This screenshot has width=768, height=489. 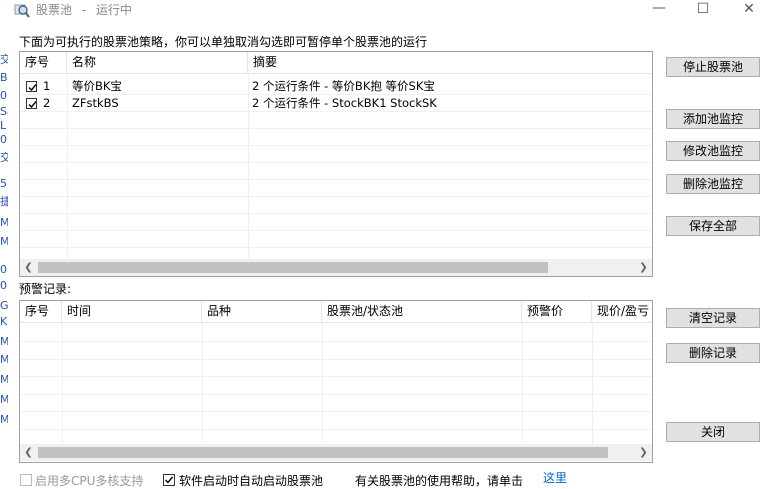 What do you see at coordinates (4, 262) in the screenshot?
I see `background-window-strip: 交Bl0SaL0交5捷MM008GKMMMMM` at bounding box center [4, 262].